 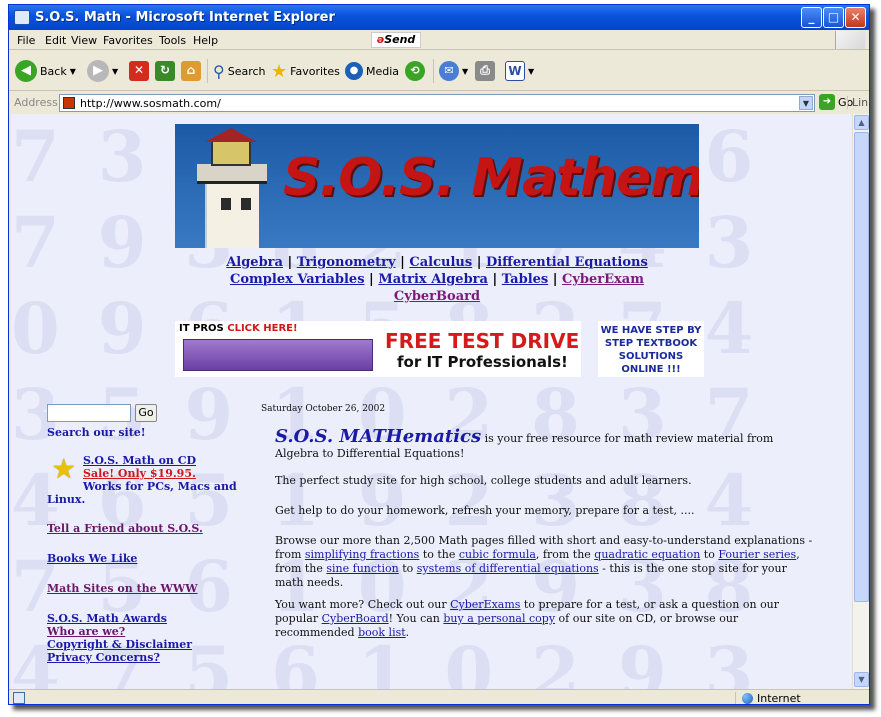 I want to click on scroll-thumb, so click(x=861, y=367).